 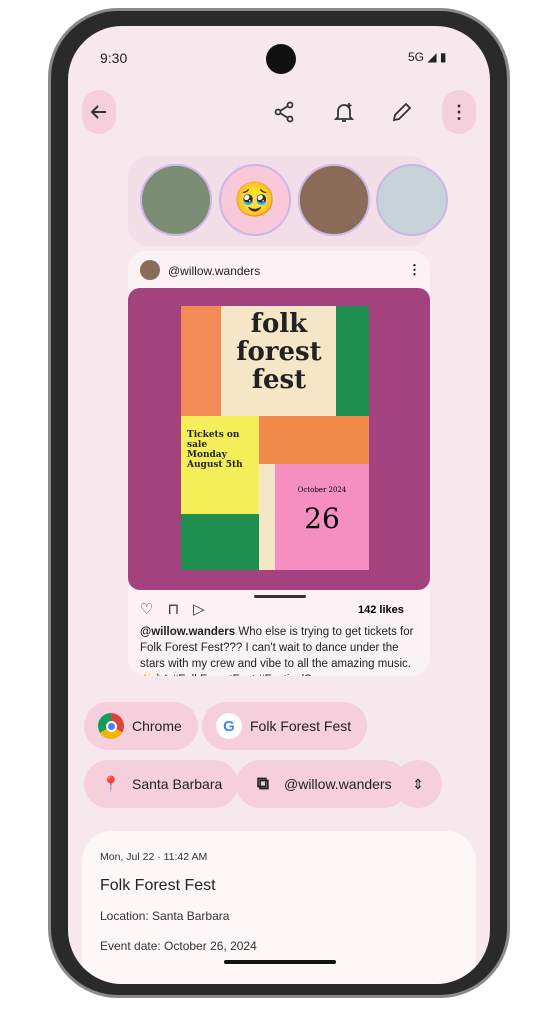 What do you see at coordinates (281, 59) in the screenshot?
I see `camera-cutout` at bounding box center [281, 59].